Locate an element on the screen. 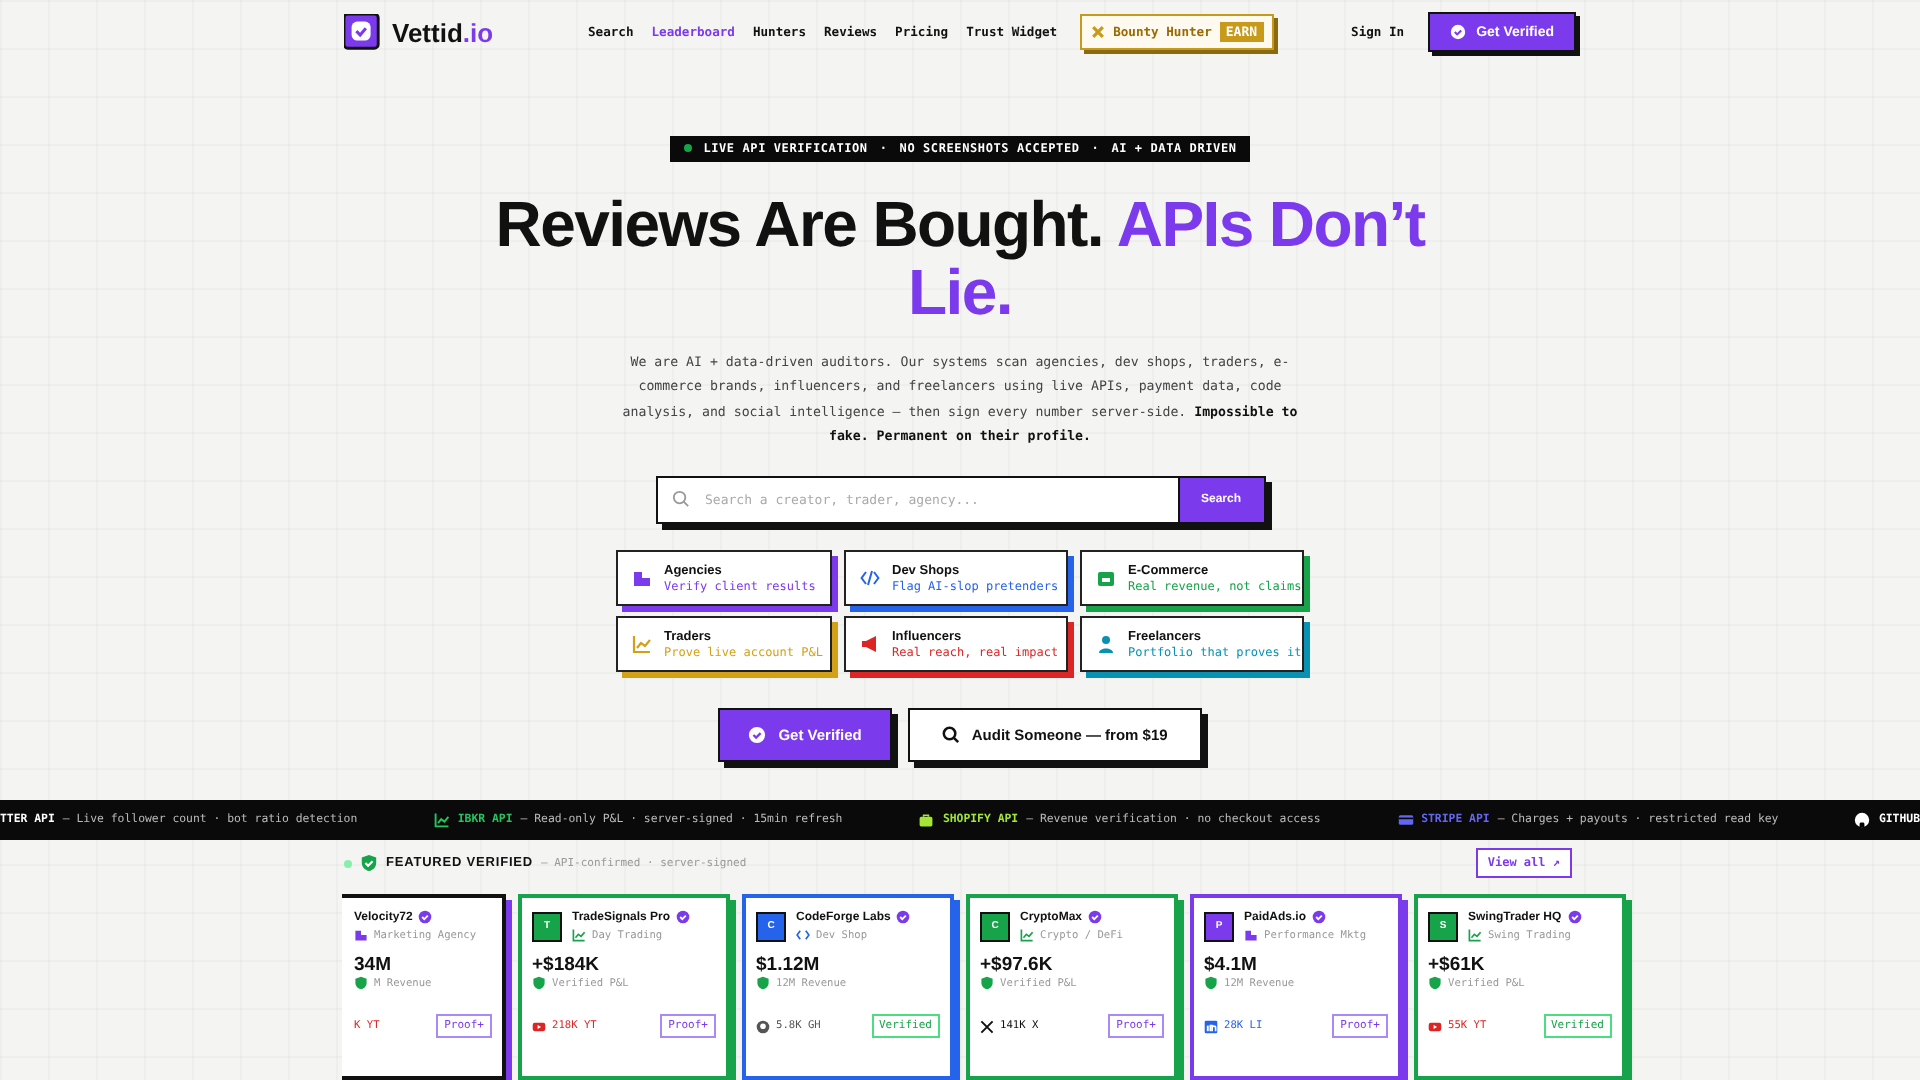 The width and height of the screenshot is (1920, 1080). profile-value: $1.12M is located at coordinates (789, 965).